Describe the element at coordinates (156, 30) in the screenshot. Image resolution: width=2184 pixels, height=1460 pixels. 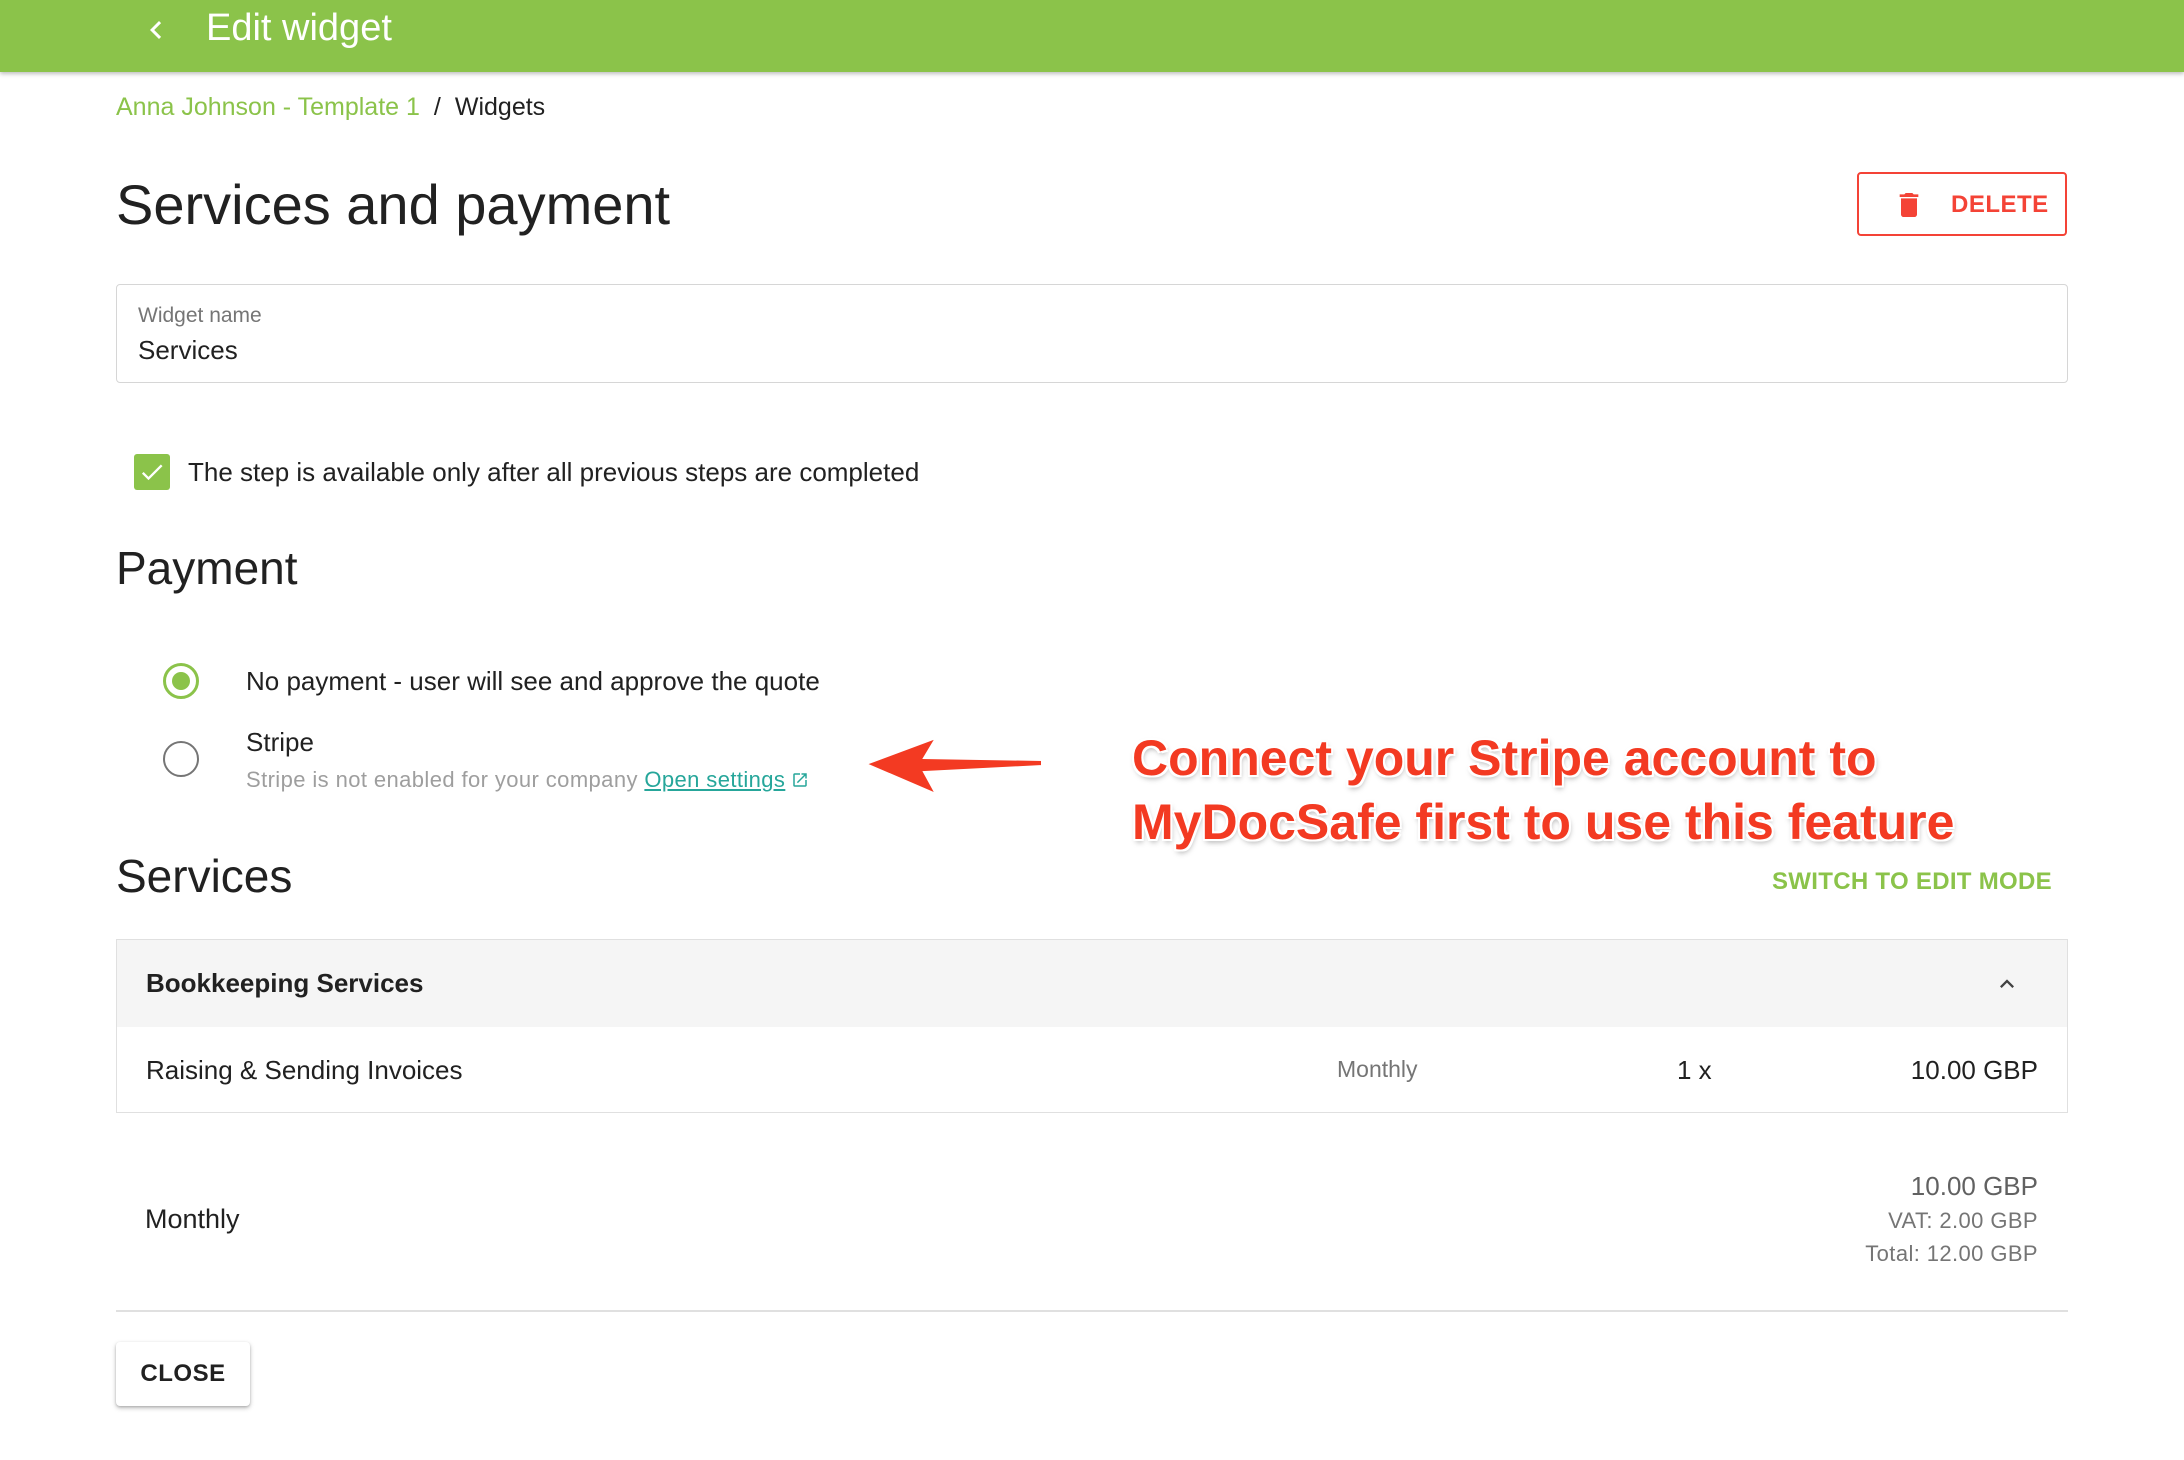
I see `chevron-left-icon` at that location.